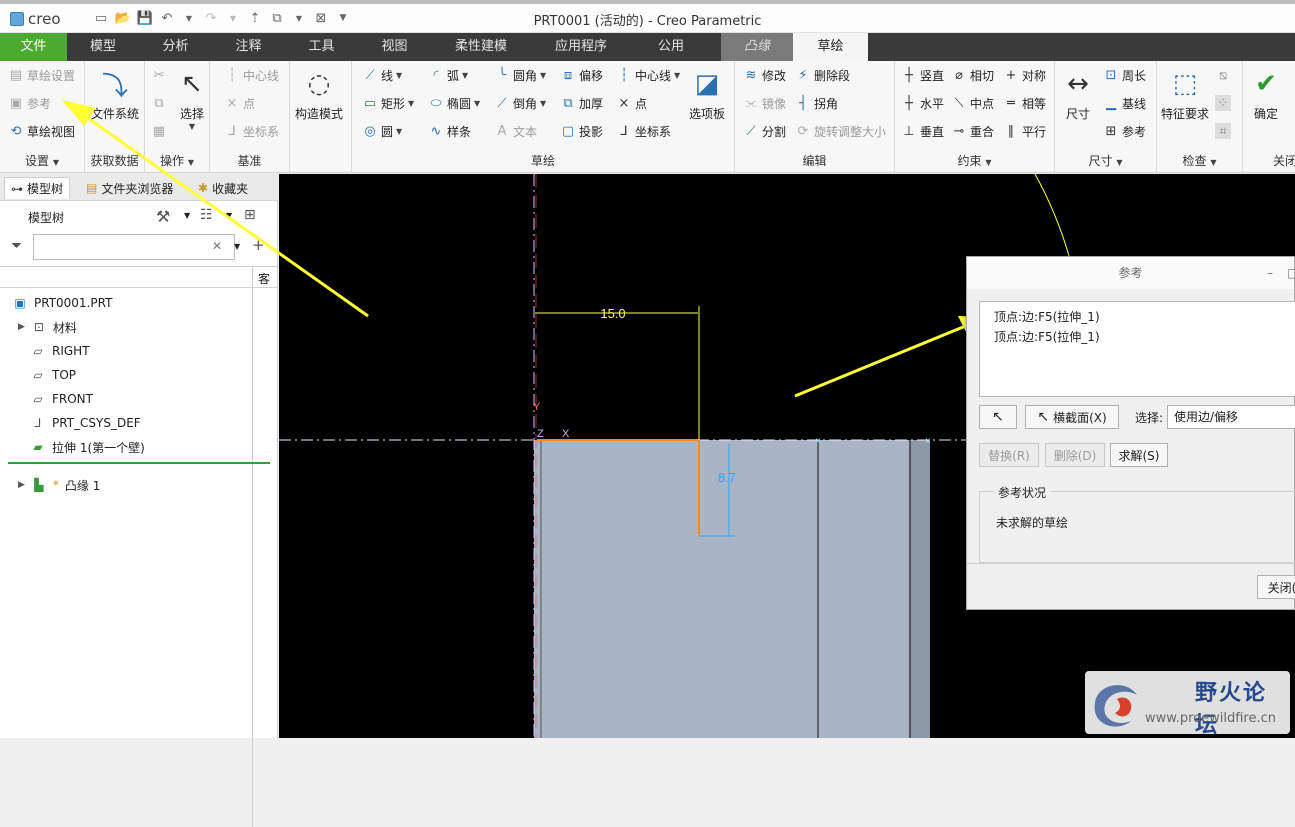 The width and height of the screenshot is (1295, 827). I want to click on group-inspect-label: 检查 ▼, so click(1199, 160).